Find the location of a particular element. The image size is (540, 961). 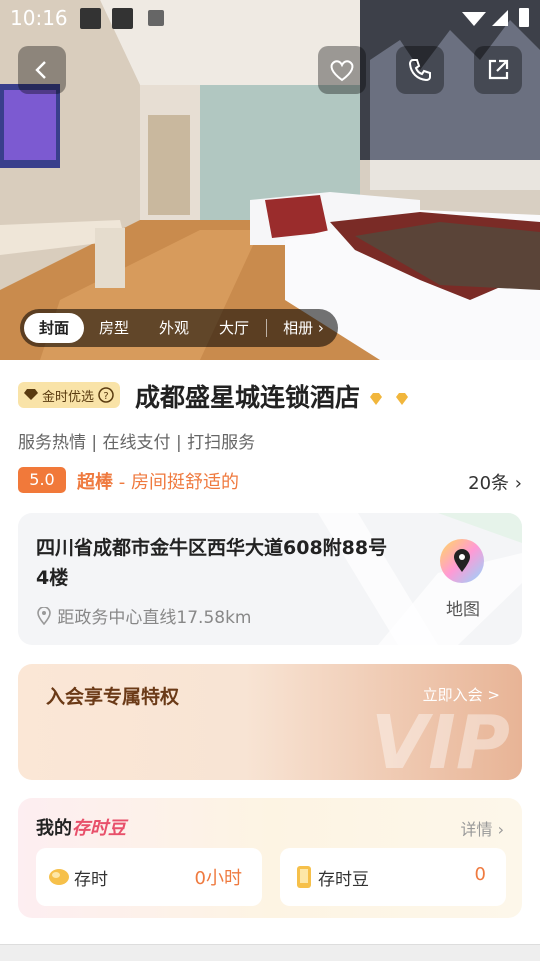

tab-divider is located at coordinates (267, 328).